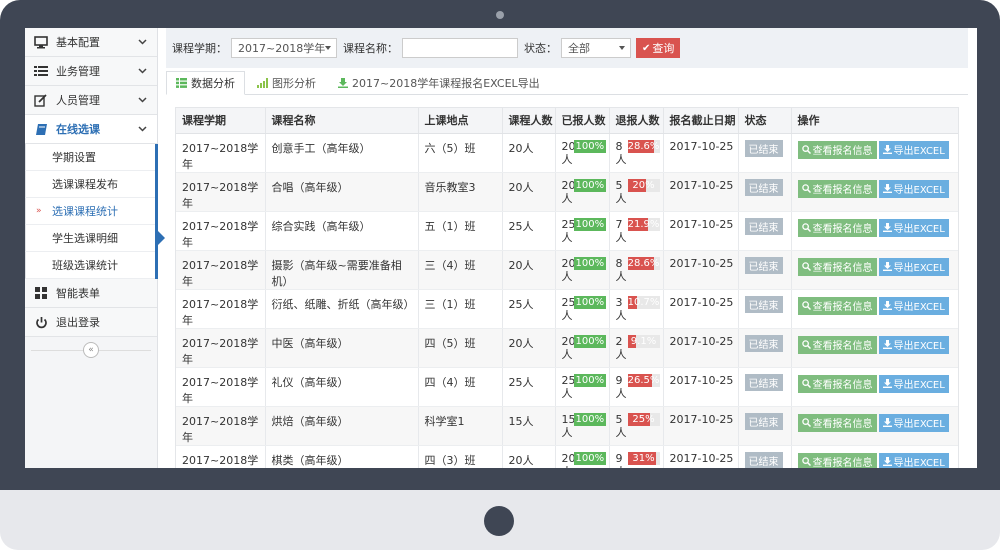  Describe the element at coordinates (91, 100) in the screenshot. I see `sidebar-item-personnel: 人员管理` at that location.